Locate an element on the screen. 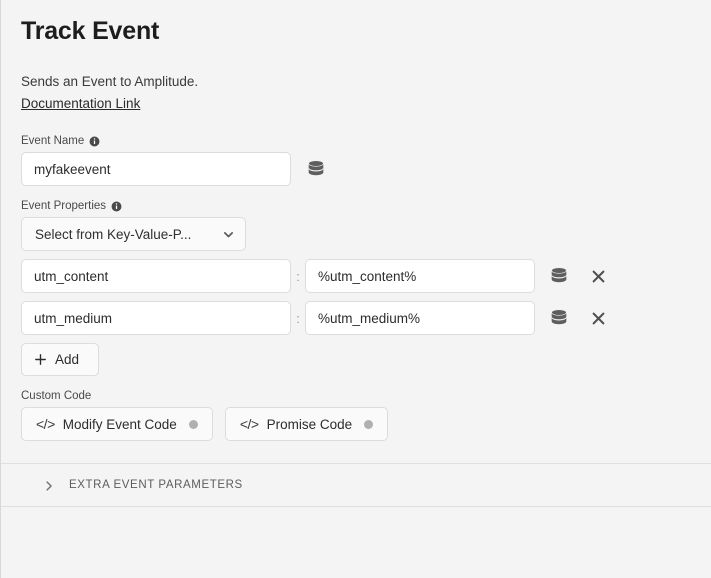 Image resolution: width=711 pixels, height=578 pixels. property-key-input: utm_content is located at coordinates (156, 276).